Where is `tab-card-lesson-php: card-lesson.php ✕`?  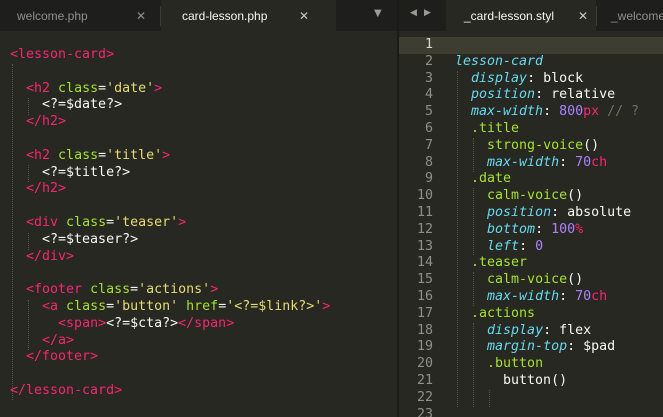 tab-card-lesson-php: card-lesson.php ✕ is located at coordinates (248, 15).